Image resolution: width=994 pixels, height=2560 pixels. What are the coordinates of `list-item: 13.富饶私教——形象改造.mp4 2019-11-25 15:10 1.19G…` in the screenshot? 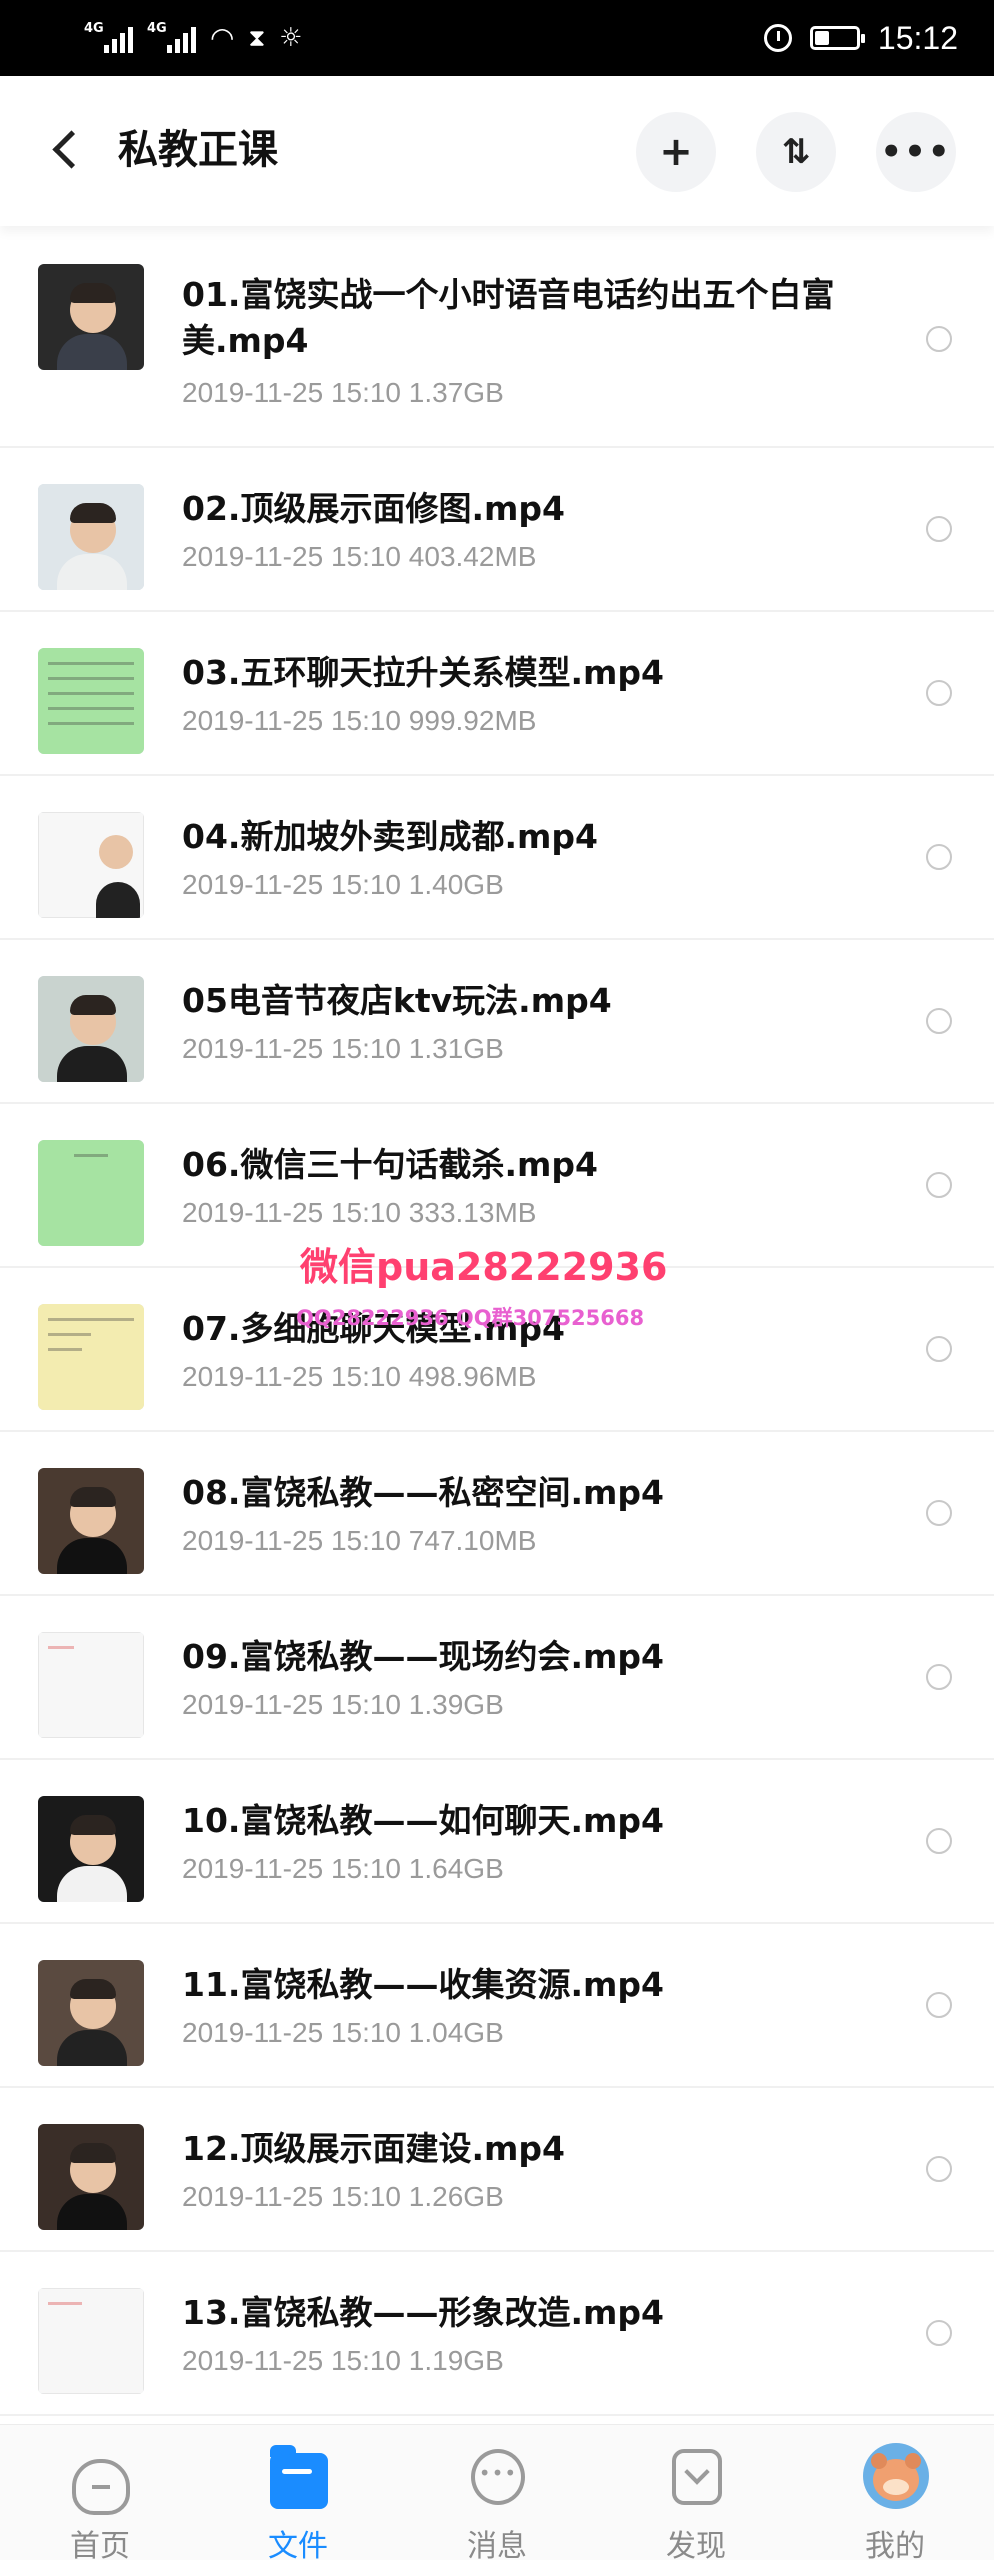 It's located at (497, 2334).